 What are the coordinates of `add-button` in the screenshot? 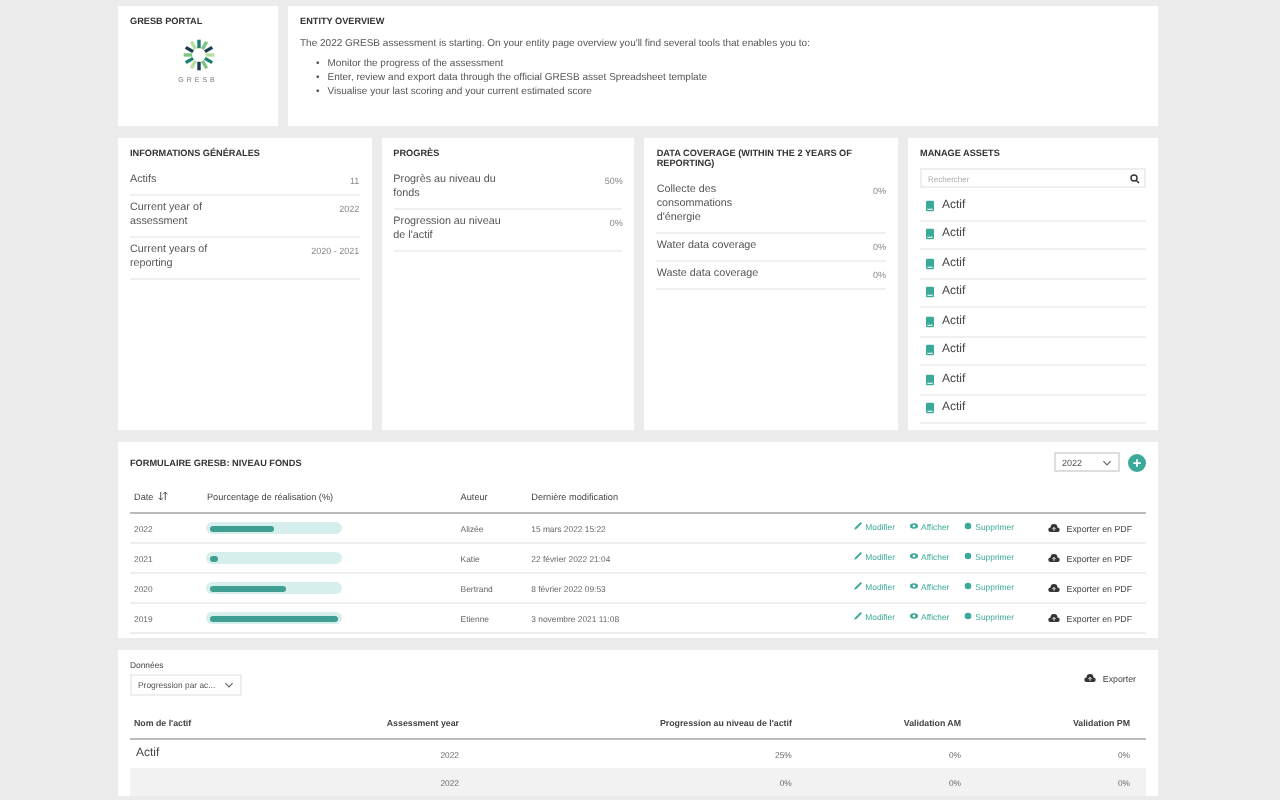 It's located at (1137, 462).